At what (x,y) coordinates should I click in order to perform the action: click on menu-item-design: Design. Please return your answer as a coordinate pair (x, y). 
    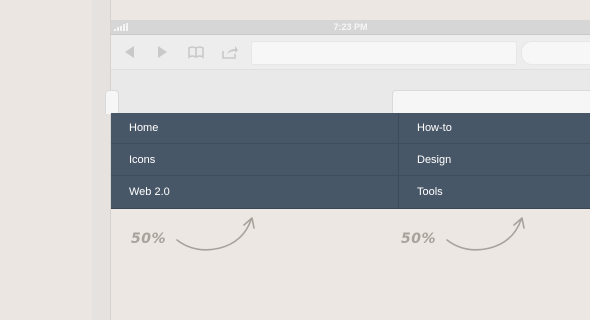
    Looking at the image, I should click on (494, 160).